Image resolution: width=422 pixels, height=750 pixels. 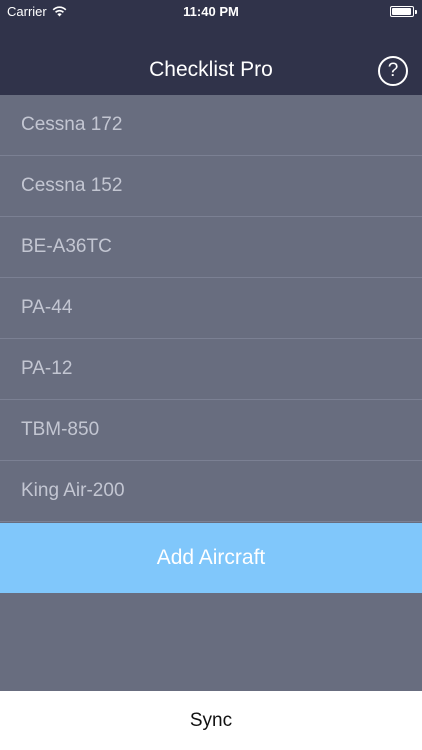 I want to click on battery-fill, so click(x=401, y=11).